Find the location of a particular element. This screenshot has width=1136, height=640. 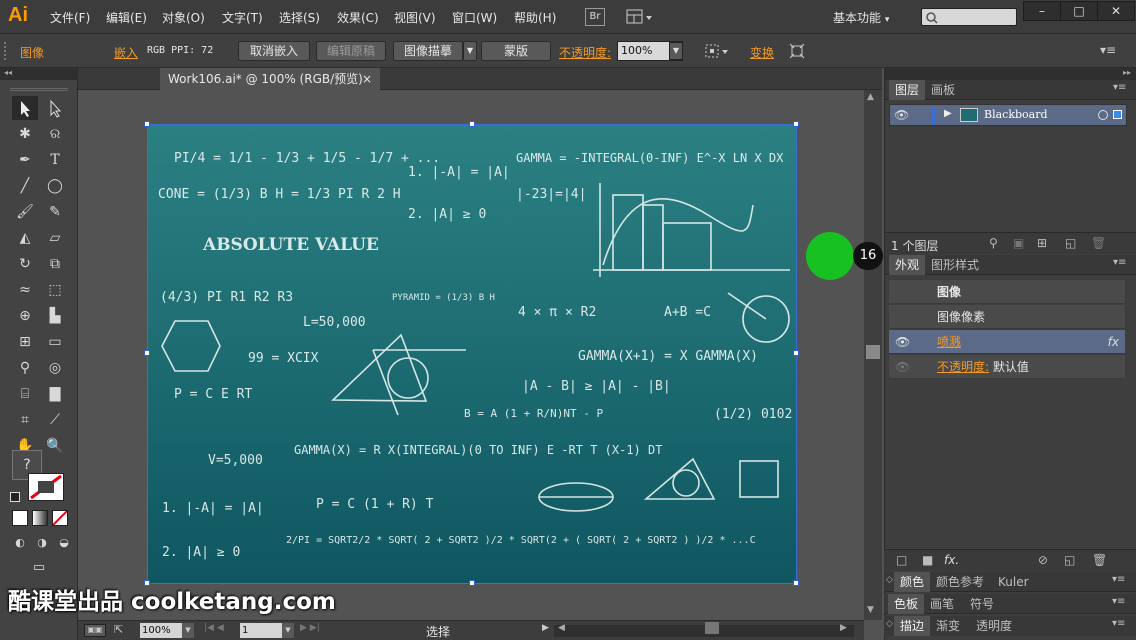

make-clipping-mask-icon: ▣ is located at coordinates (1018, 243).